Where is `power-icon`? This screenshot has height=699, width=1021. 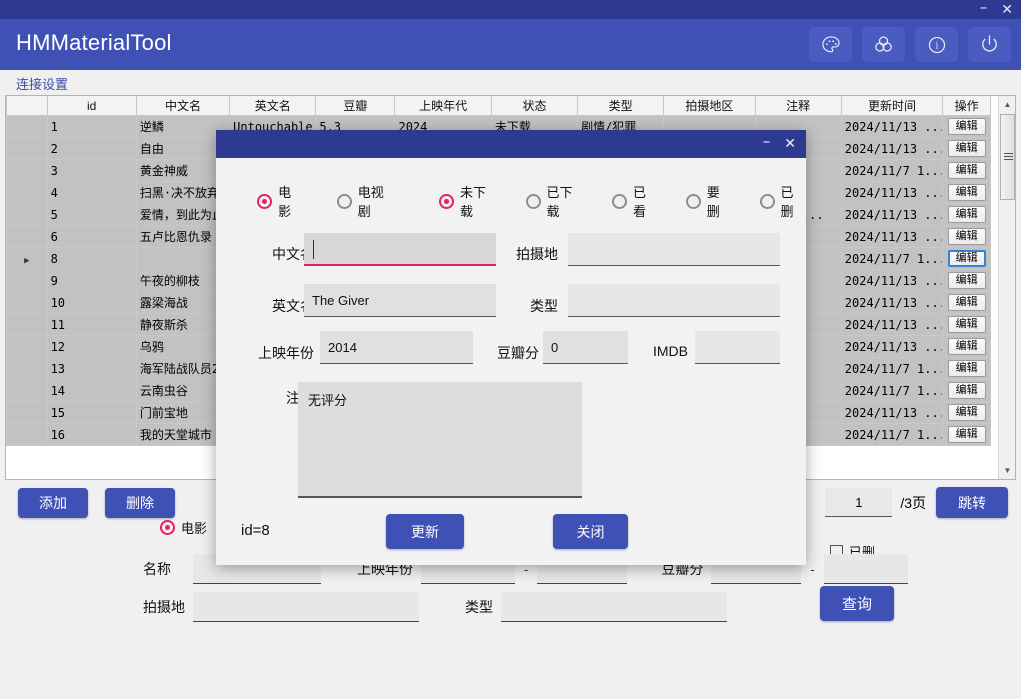
power-icon is located at coordinates (989, 44).